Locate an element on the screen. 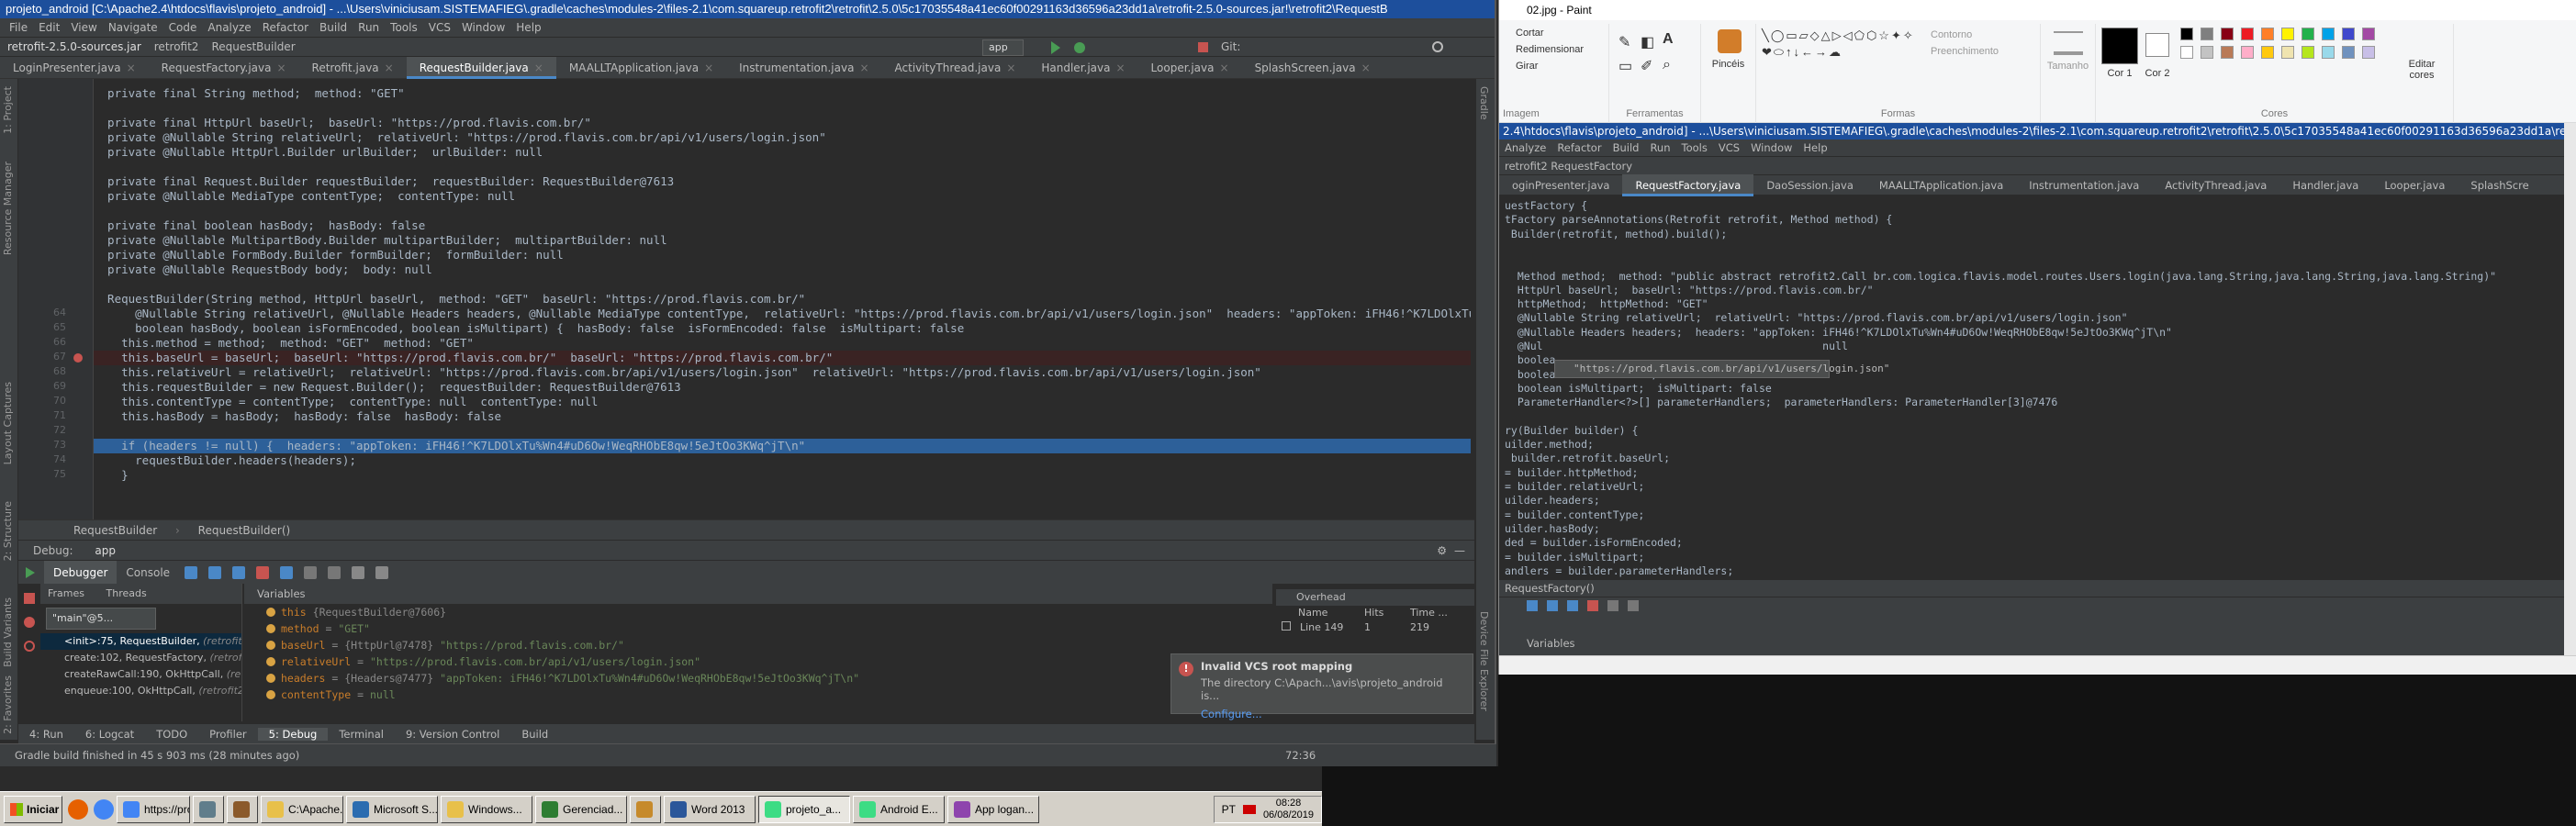 The height and width of the screenshot is (826, 2576). menu-view: View is located at coordinates (83, 27).